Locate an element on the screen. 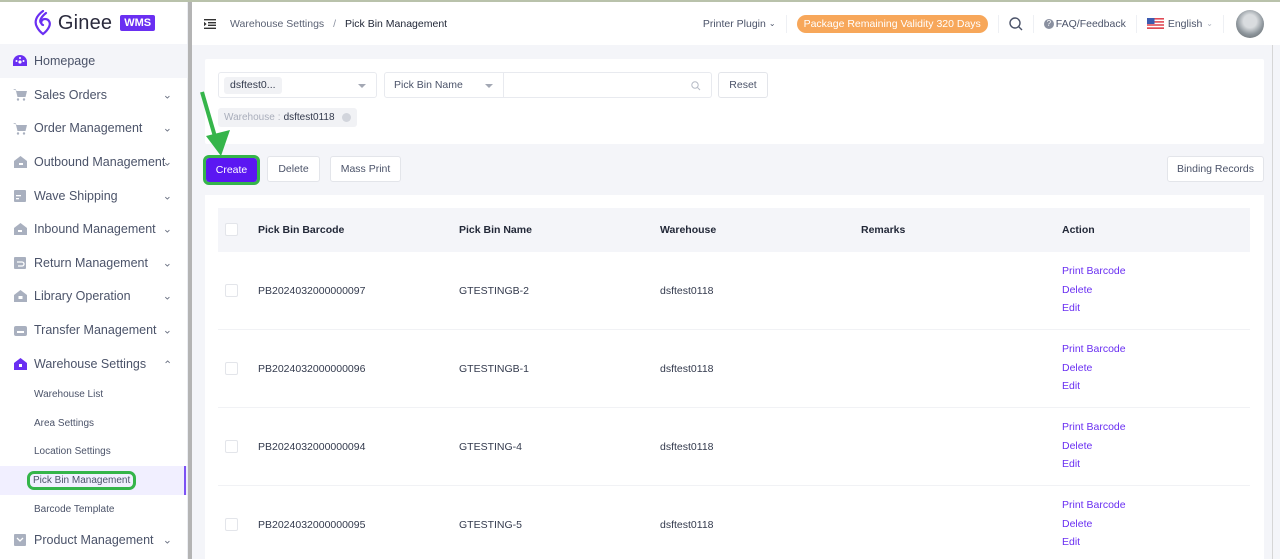 The width and height of the screenshot is (1280, 559). sidebar-item-warehouse-settings: Warehouse Settings ⌄ is located at coordinates (93, 364).